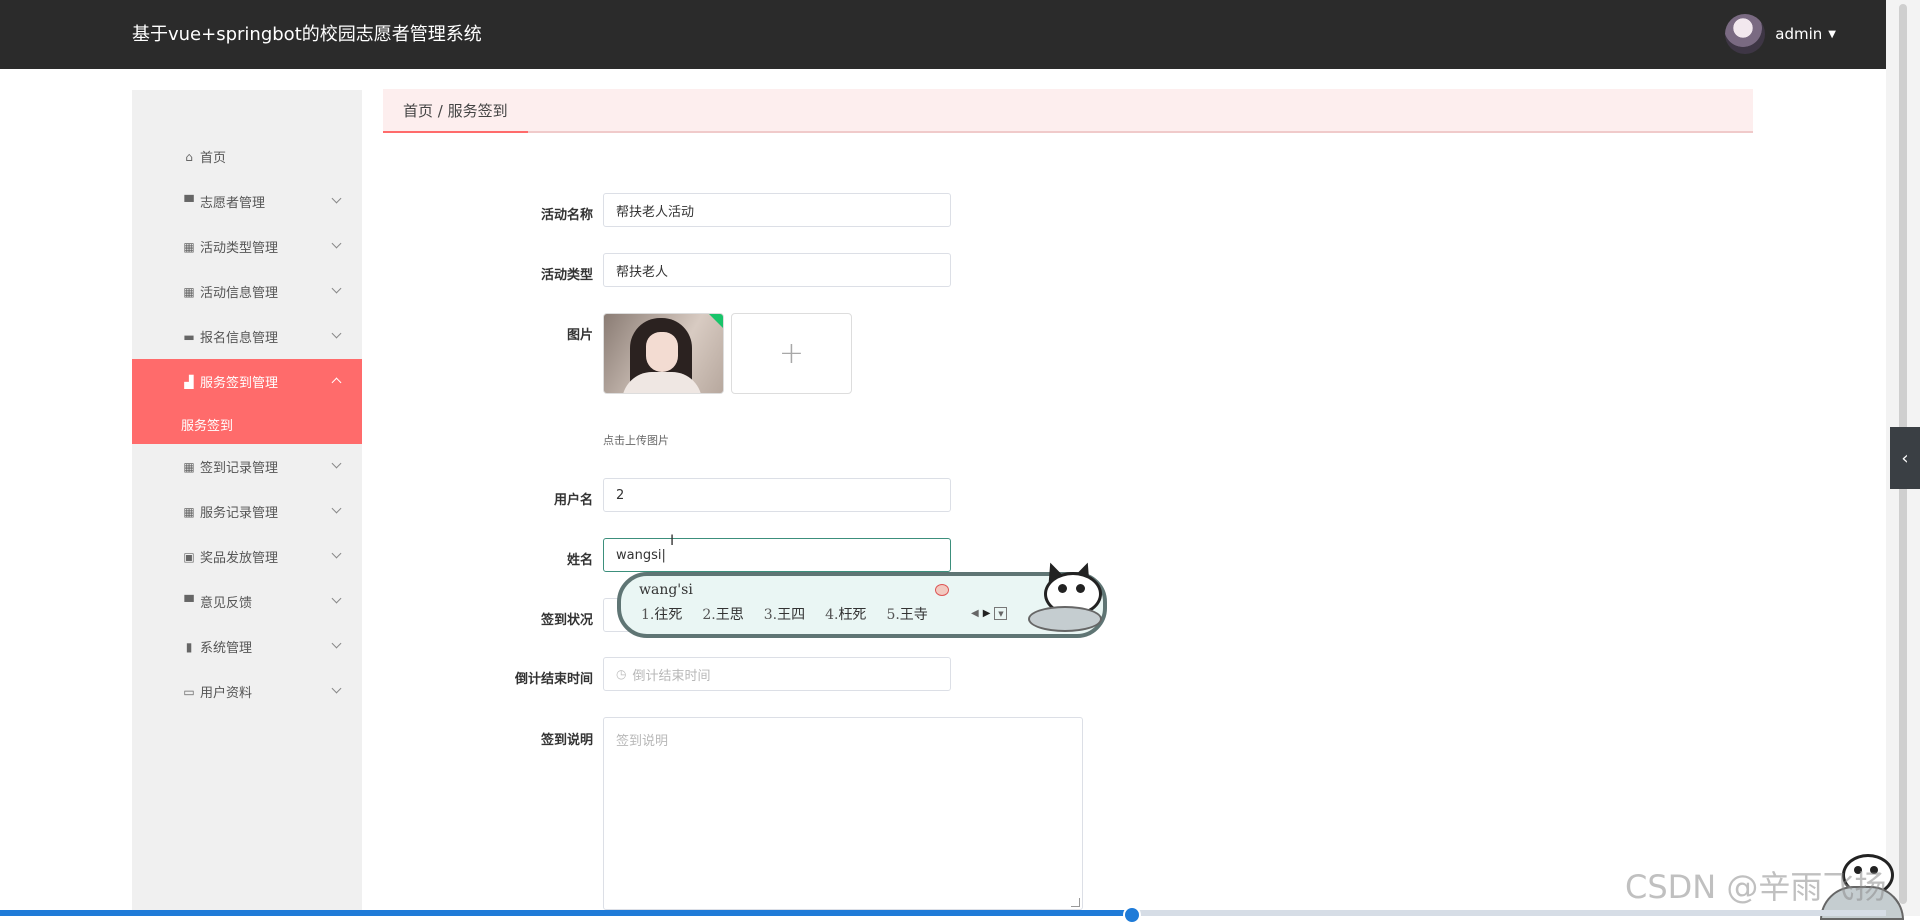  I want to click on upload-image-button: +, so click(791, 353).